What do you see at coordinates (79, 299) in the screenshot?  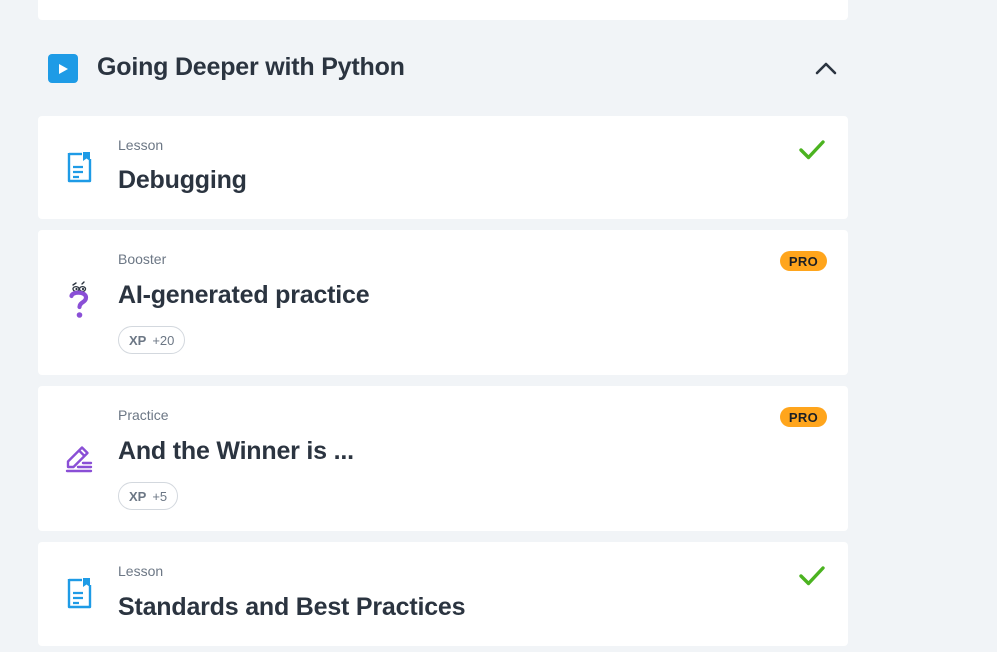 I see `question-mark-icon` at bounding box center [79, 299].